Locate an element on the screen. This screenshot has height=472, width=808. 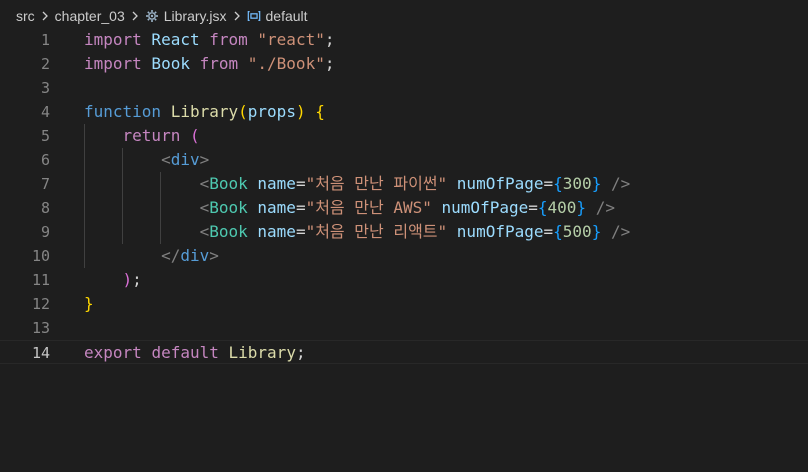
code-text: function Library(props) { is located at coordinates (204, 111).